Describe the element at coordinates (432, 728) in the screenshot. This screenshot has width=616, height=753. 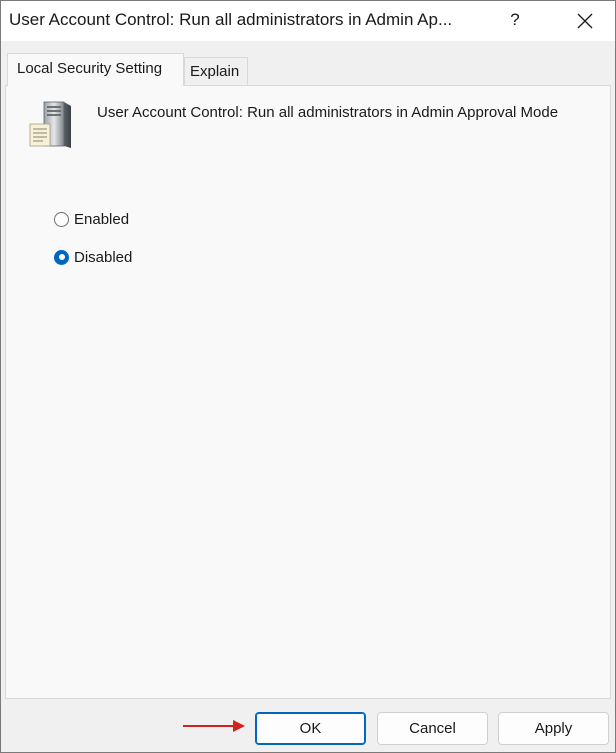
I see `cancel-button: Cancel` at that location.